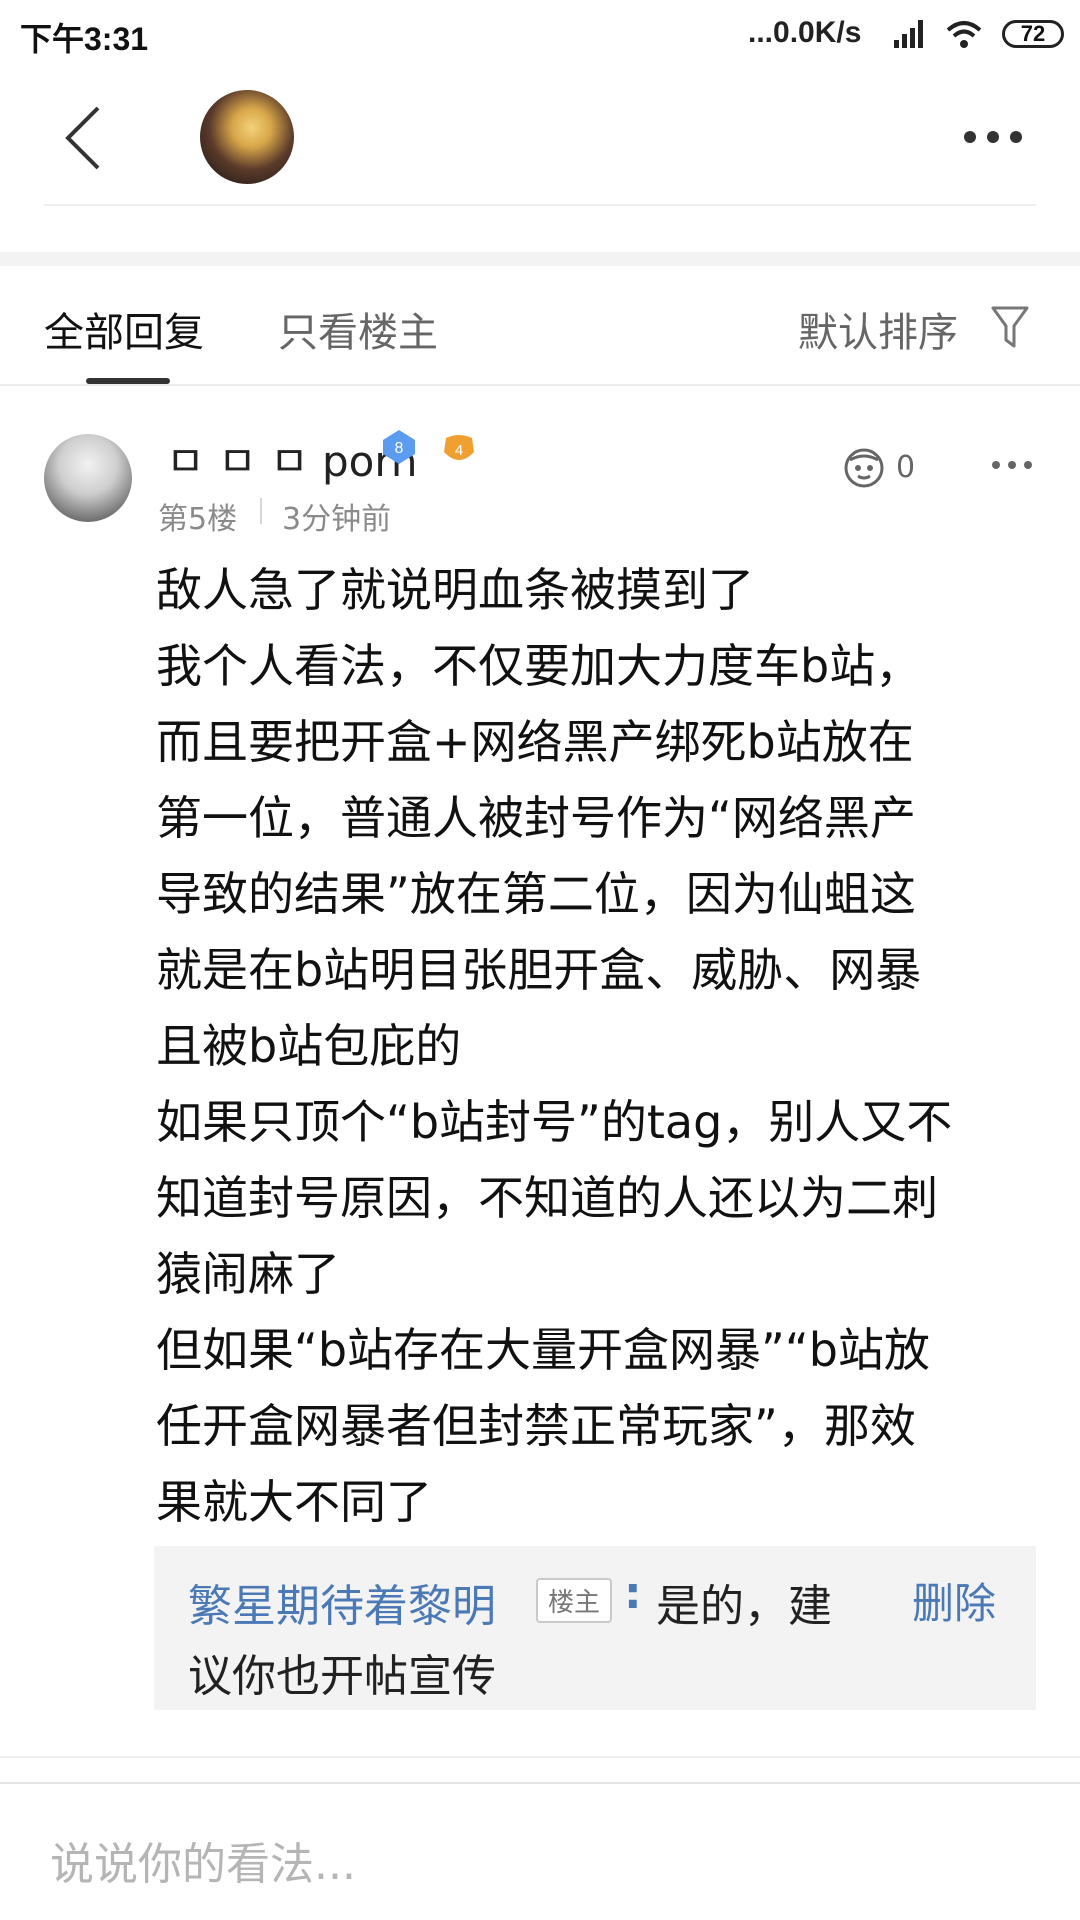 The image size is (1080, 1920). What do you see at coordinates (633, 1593) in the screenshot?
I see `reply-colon: :` at bounding box center [633, 1593].